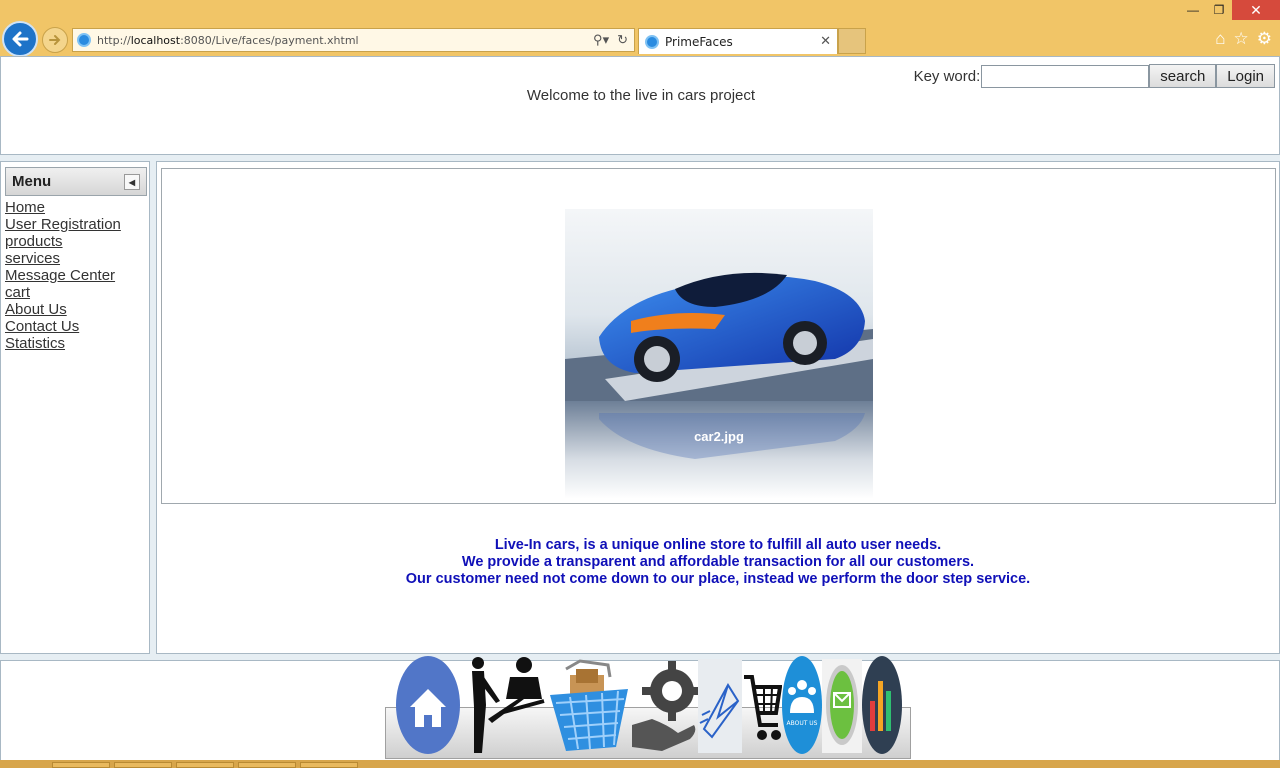  What do you see at coordinates (601, 40) in the screenshot?
I see `search-icon: ⚲▾` at bounding box center [601, 40].